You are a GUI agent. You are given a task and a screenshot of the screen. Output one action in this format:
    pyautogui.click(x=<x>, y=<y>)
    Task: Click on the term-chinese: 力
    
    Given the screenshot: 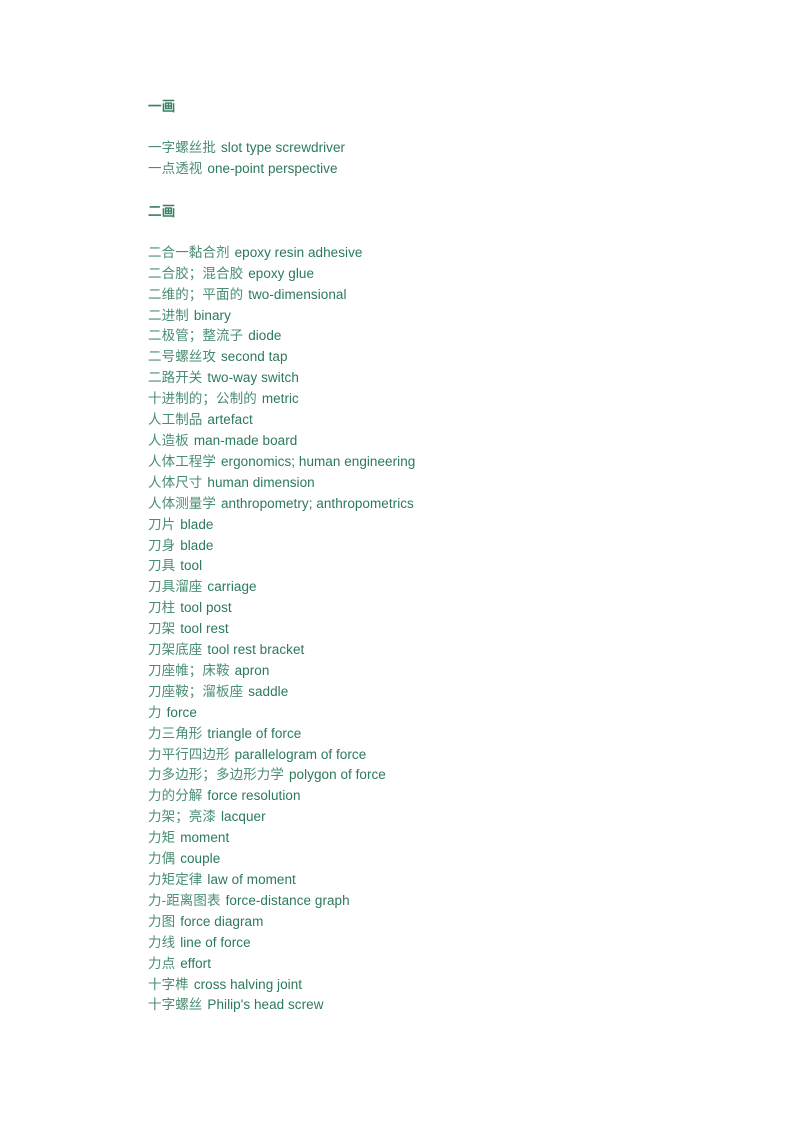 What is the action you would take?
    pyautogui.click(x=155, y=712)
    